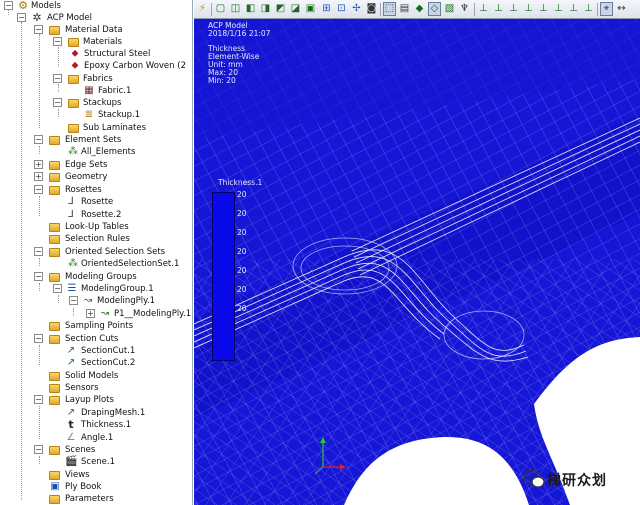 This screenshot has width=640, height=505. I want to click on rotate-icon: ✢, so click(356, 9).